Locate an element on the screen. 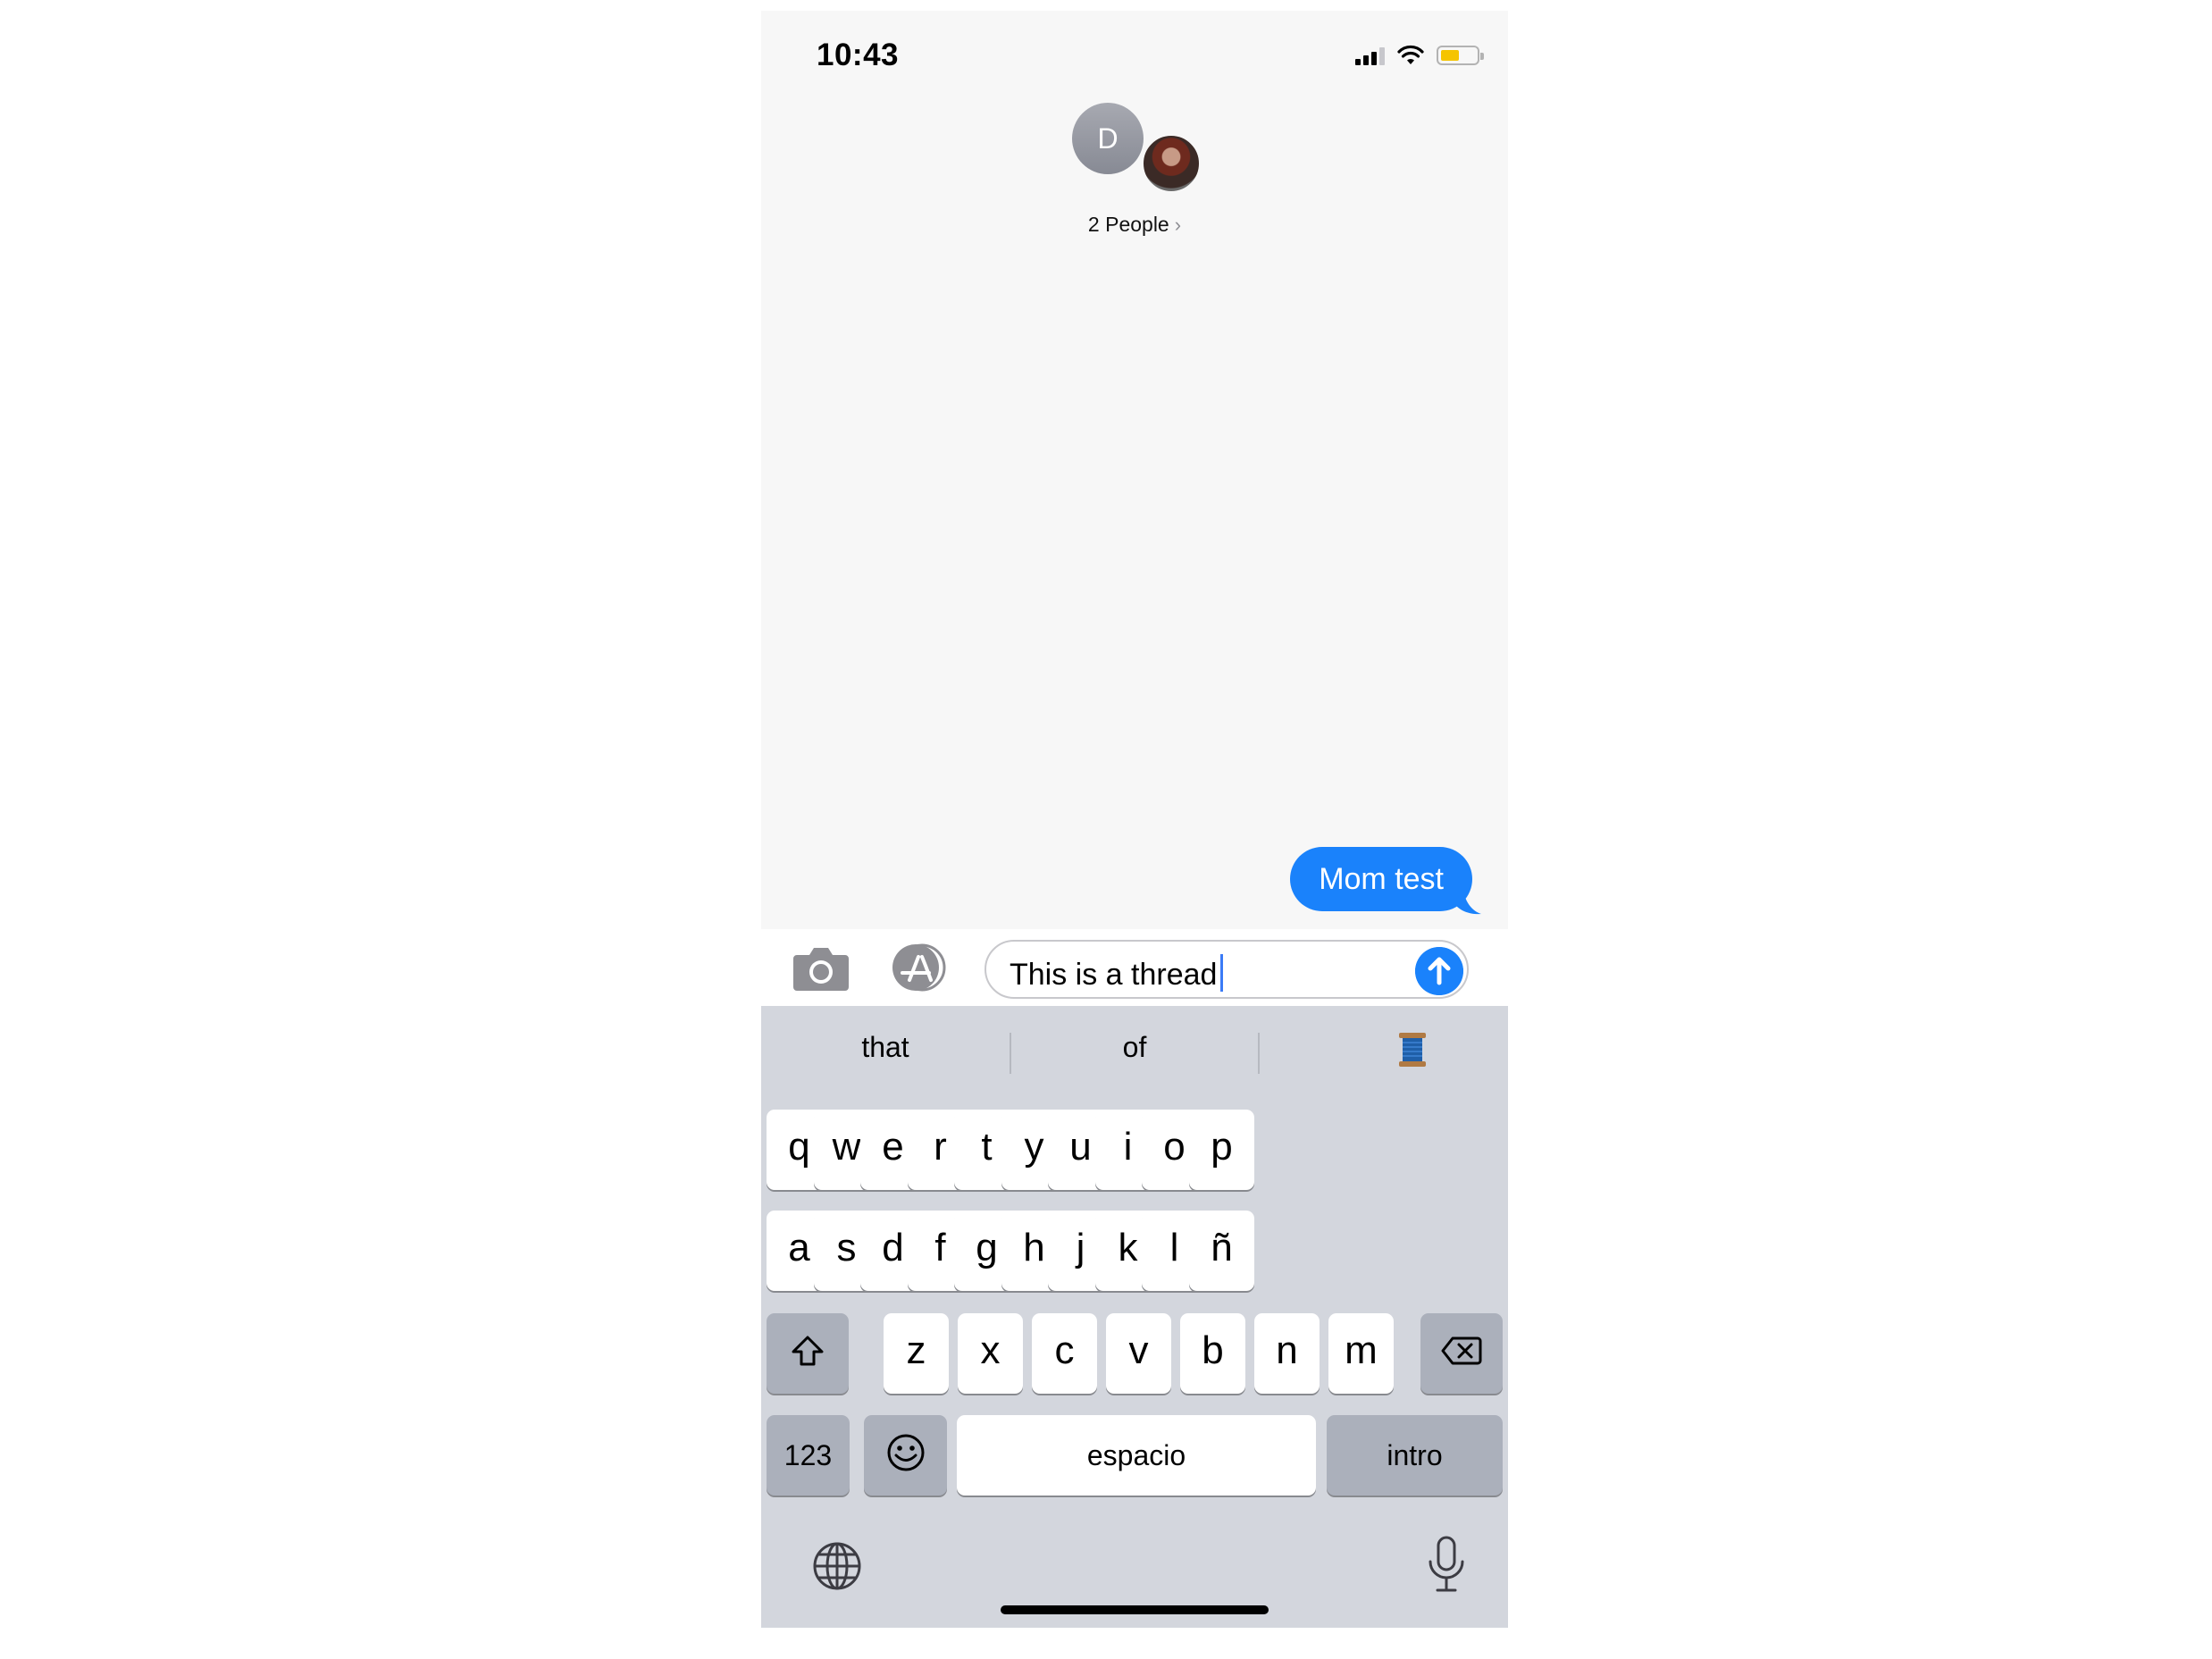  key-v: v is located at coordinates (1138, 1354).